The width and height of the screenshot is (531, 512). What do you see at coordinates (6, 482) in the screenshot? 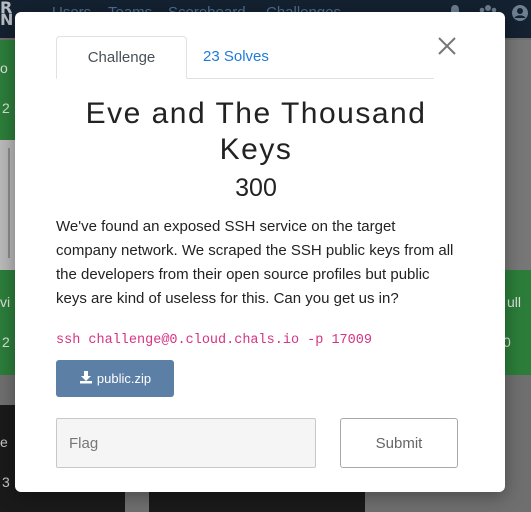
I see `card-value: 3` at bounding box center [6, 482].